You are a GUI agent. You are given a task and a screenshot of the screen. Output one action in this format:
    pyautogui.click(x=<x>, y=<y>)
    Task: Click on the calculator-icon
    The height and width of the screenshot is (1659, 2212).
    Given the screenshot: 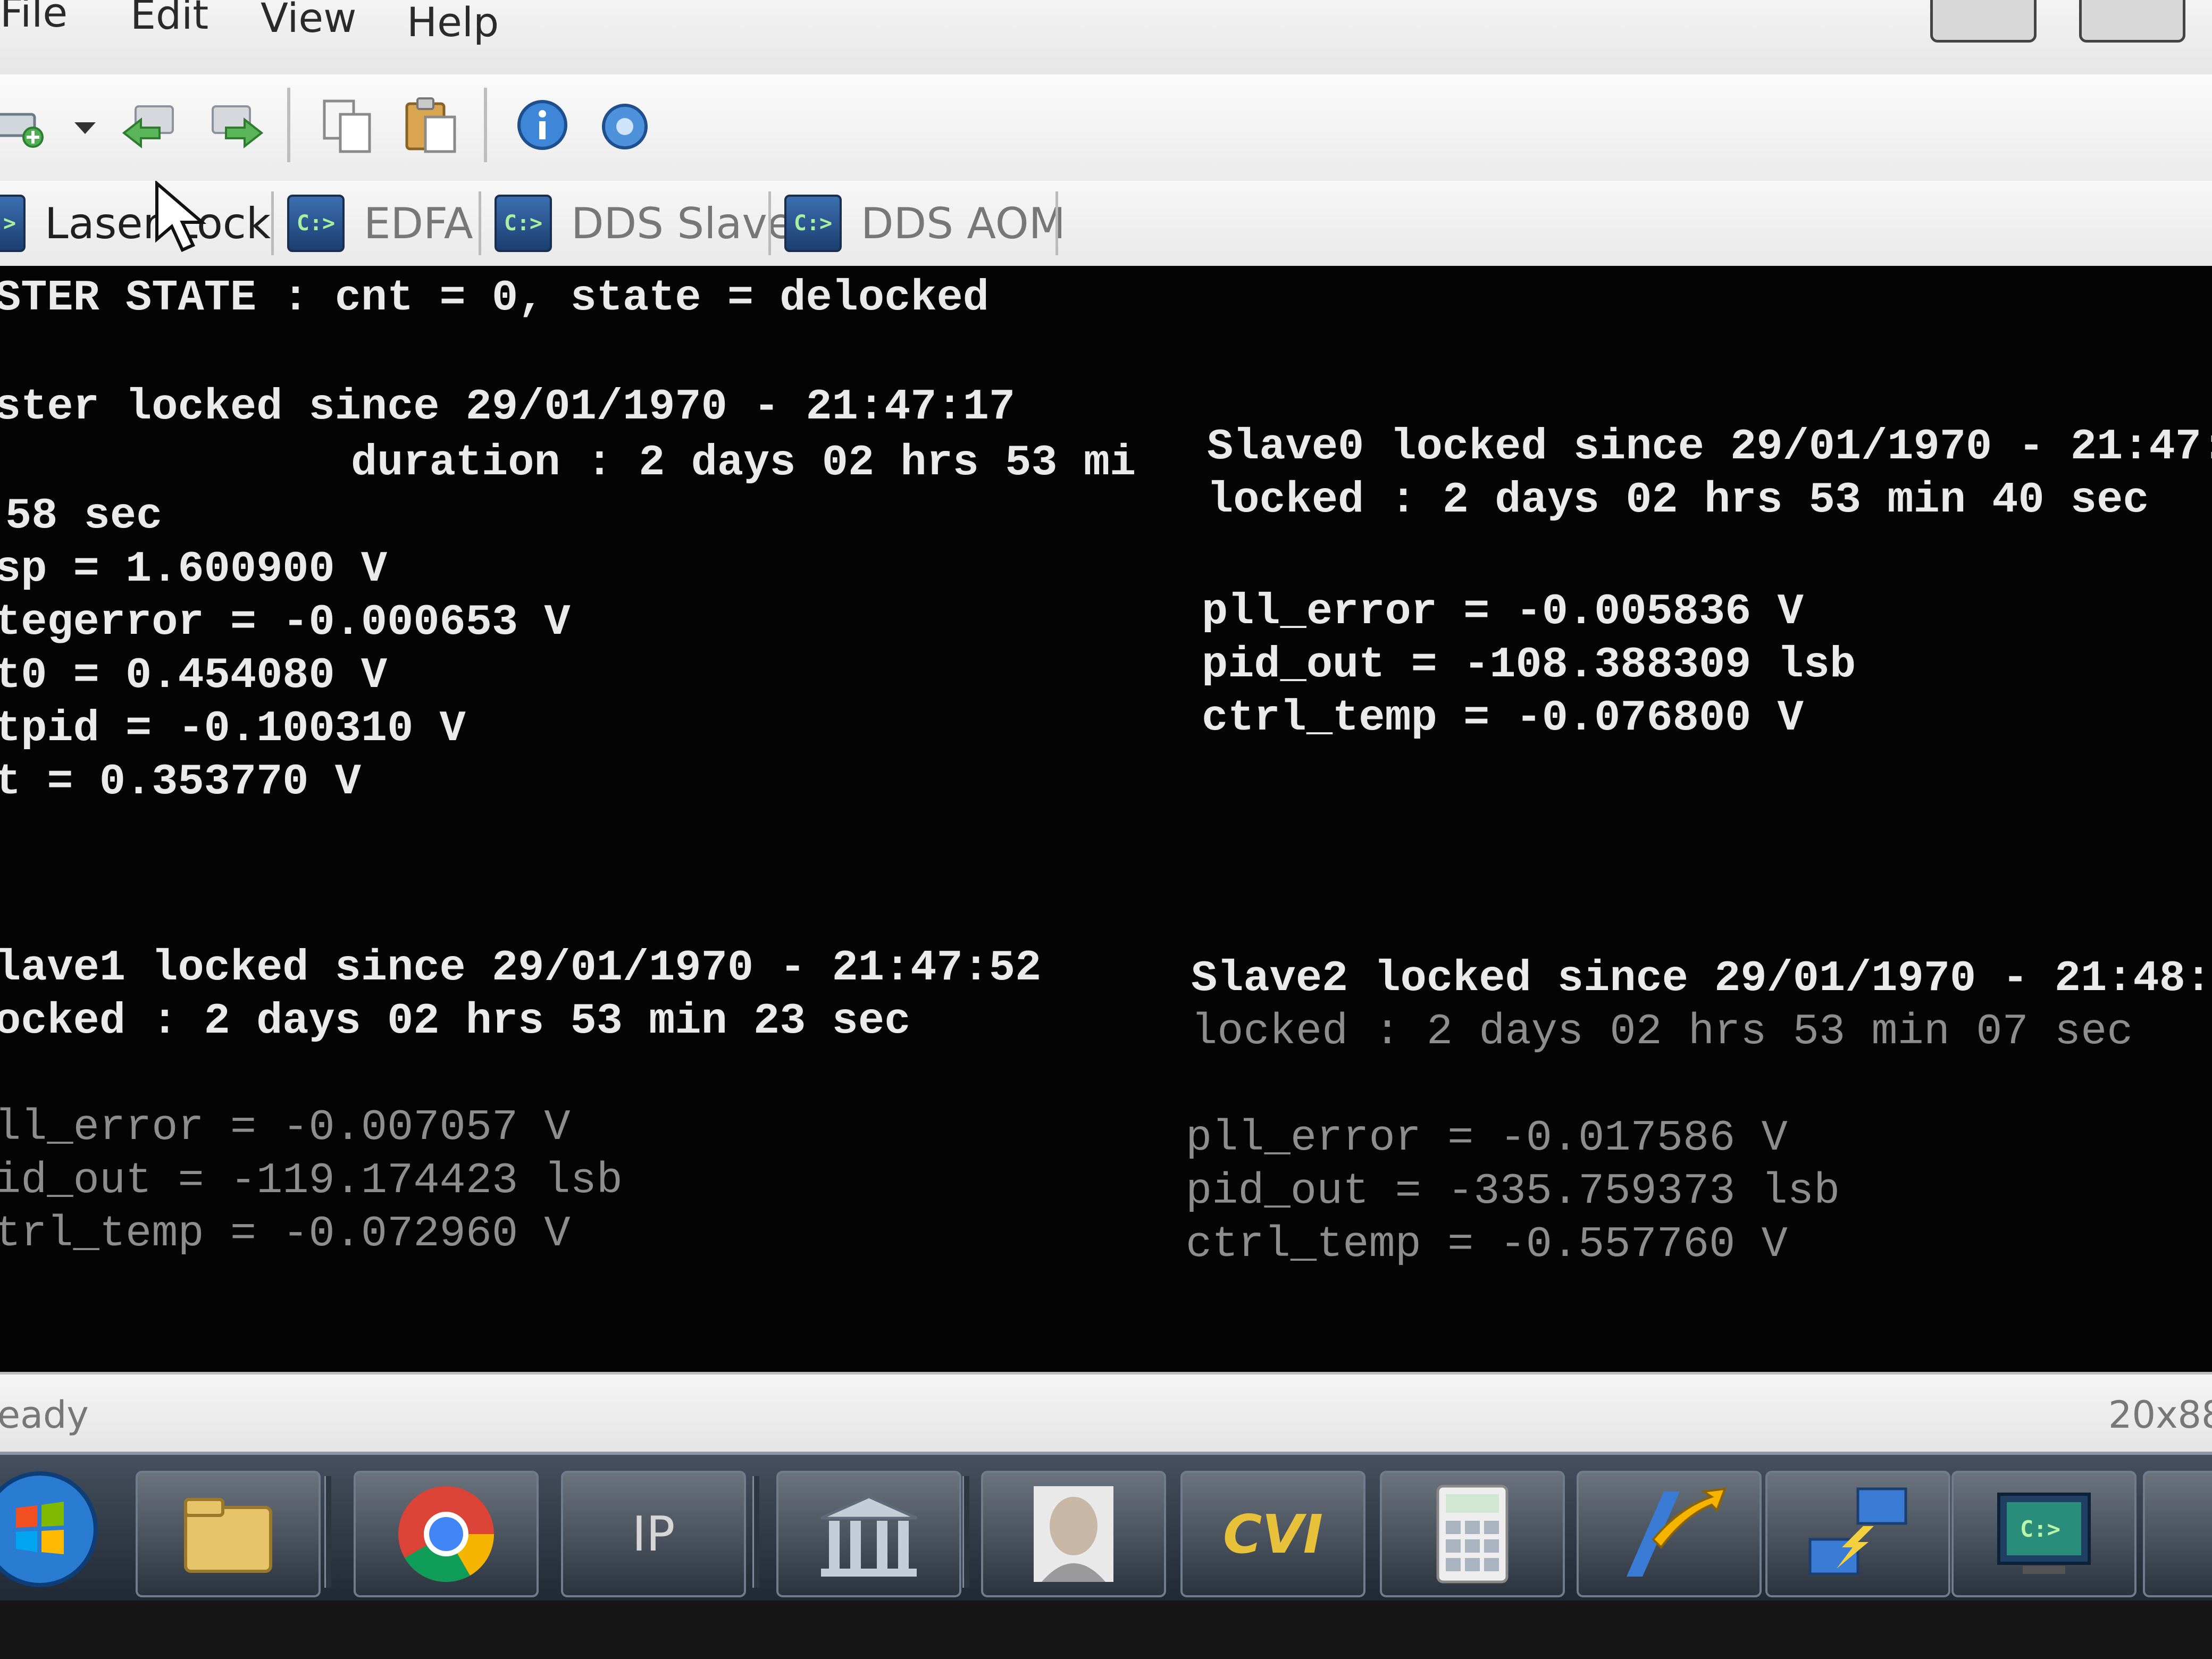 What is the action you would take?
    pyautogui.click(x=1472, y=1534)
    